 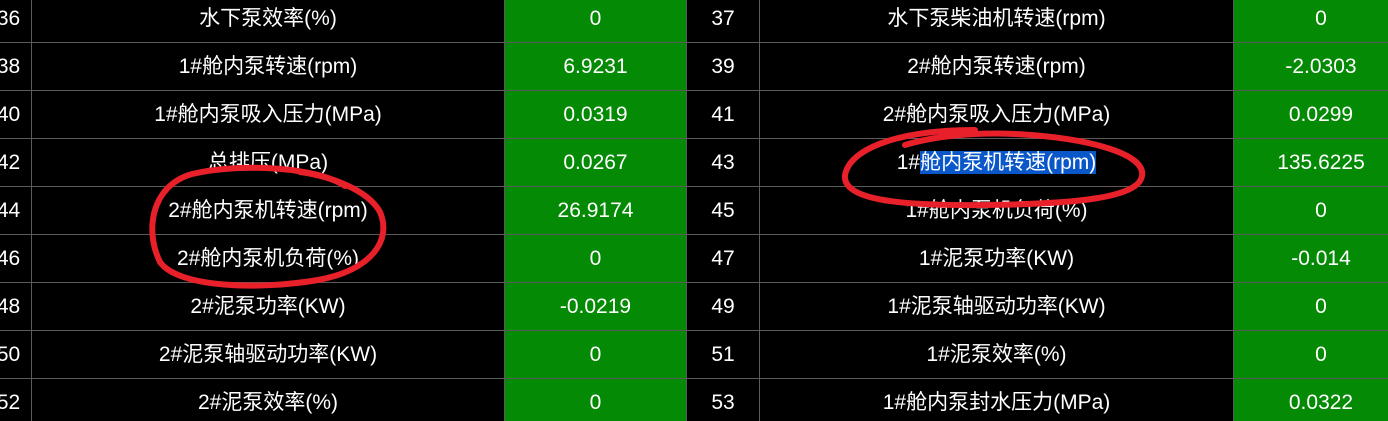 What do you see at coordinates (268, 162) in the screenshot?
I see `parameter-name-left: 总排压(MPa)` at bounding box center [268, 162].